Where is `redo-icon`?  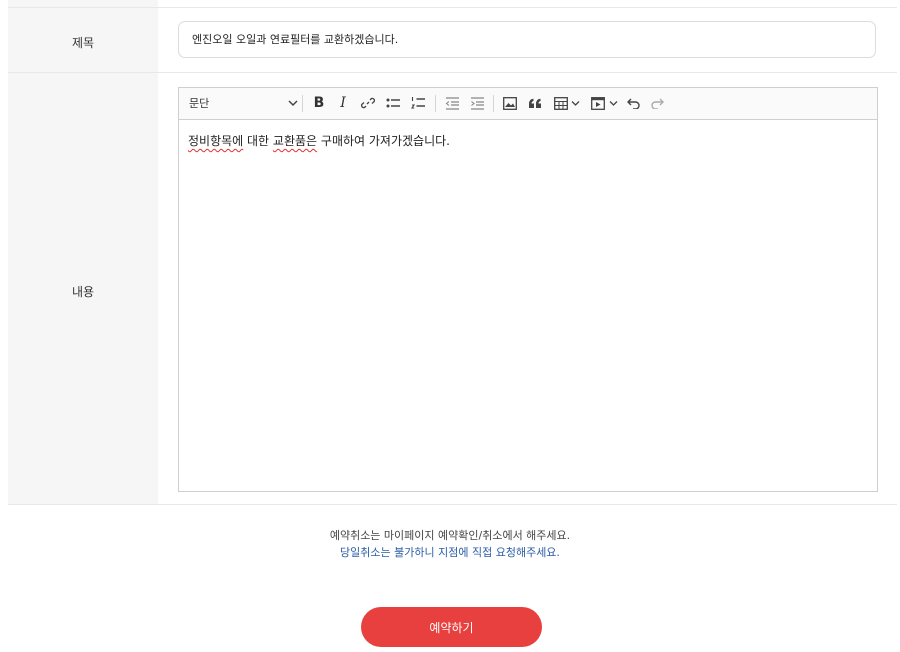
redo-icon is located at coordinates (657, 103).